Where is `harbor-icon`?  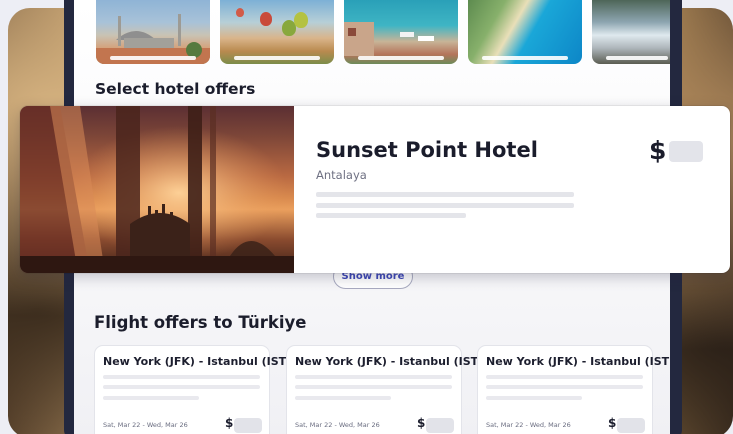 harbor-icon is located at coordinates (389, 39).